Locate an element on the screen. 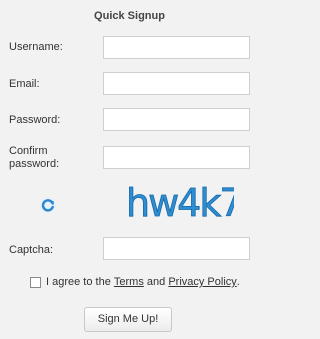  privacy-policy-link: Privacy Policy is located at coordinates (202, 282).